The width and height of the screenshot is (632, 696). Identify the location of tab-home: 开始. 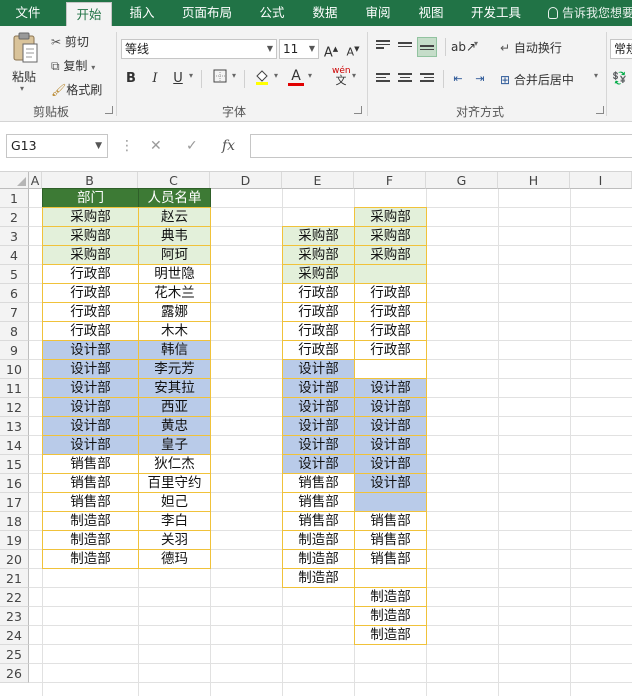
(89, 14).